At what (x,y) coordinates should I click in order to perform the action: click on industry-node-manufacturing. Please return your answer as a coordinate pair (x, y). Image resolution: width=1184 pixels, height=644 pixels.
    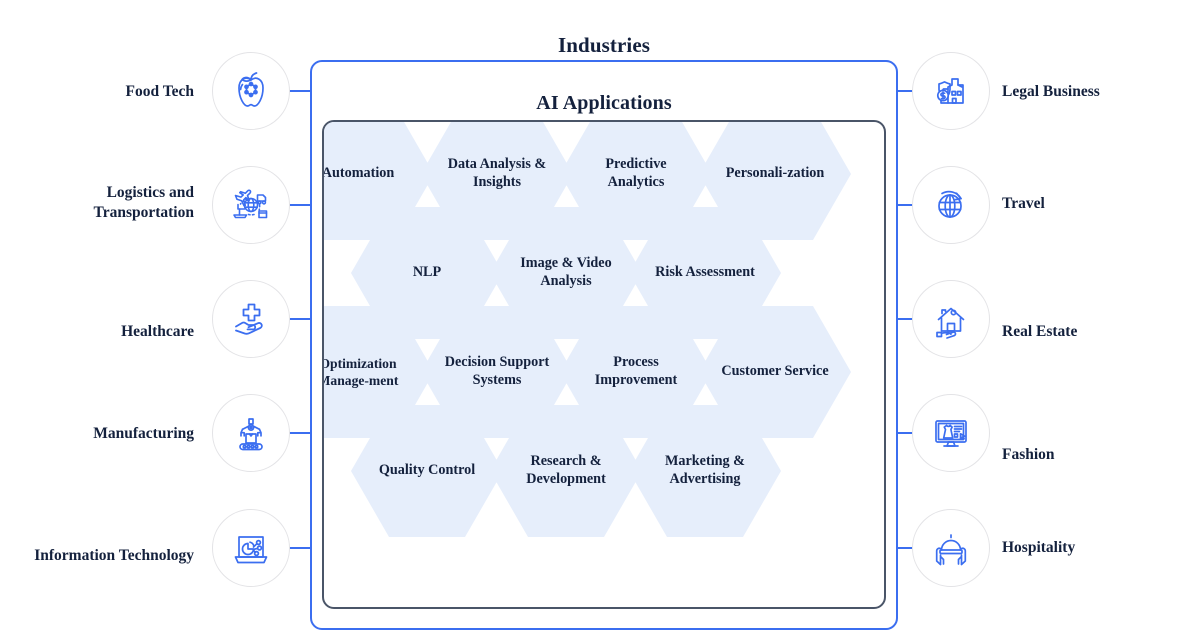
    Looking at the image, I should click on (251, 433).